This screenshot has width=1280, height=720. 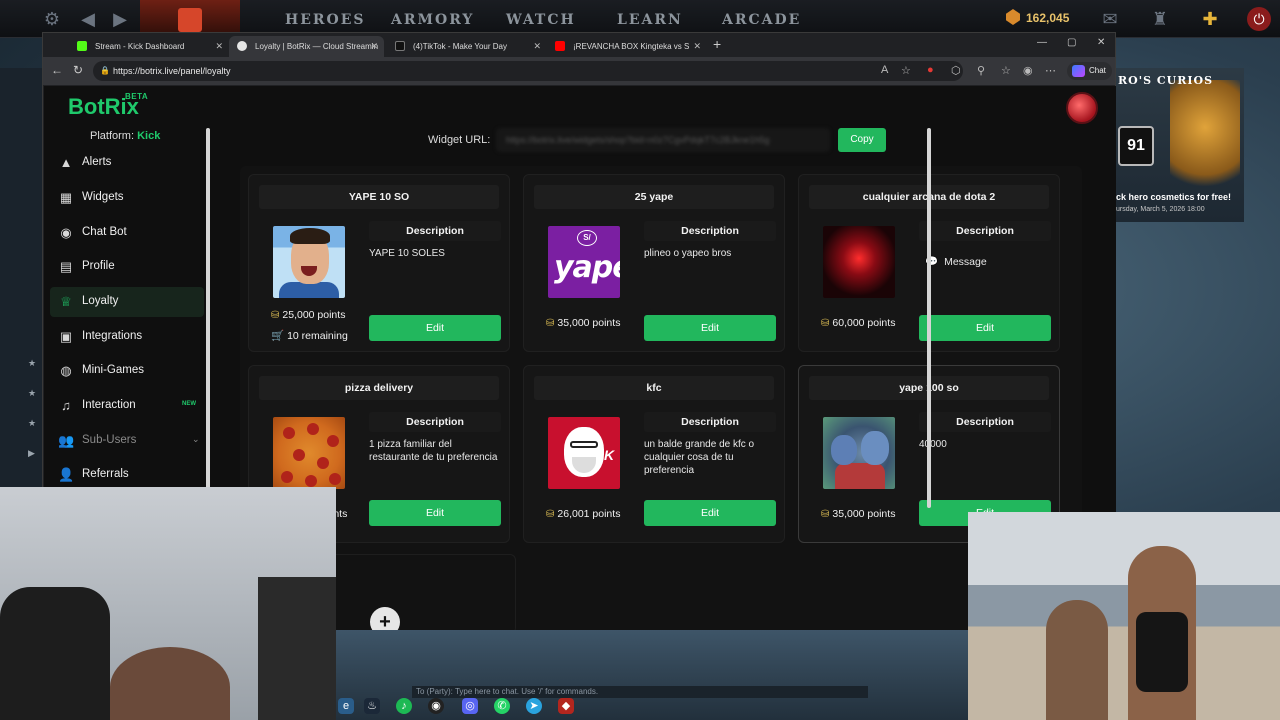 I want to click on minimize-icon: —, so click(x=1042, y=42).